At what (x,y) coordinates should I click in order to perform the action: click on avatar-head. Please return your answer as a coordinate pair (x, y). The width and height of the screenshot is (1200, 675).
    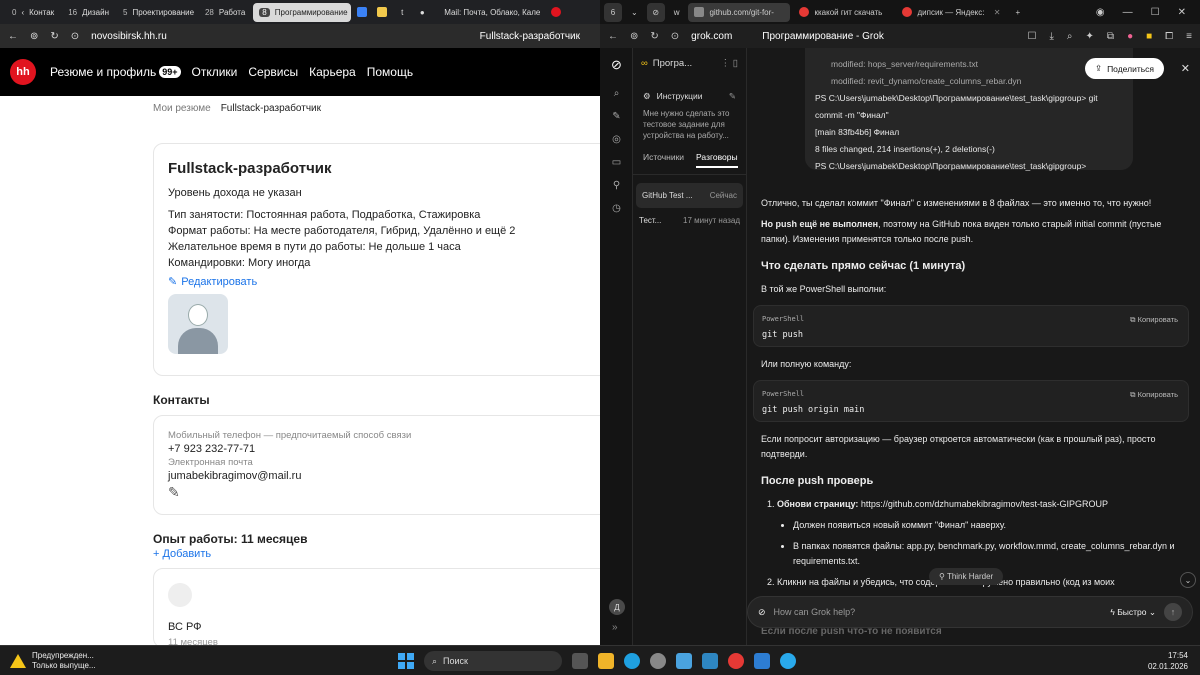
    Looking at the image, I should click on (198, 315).